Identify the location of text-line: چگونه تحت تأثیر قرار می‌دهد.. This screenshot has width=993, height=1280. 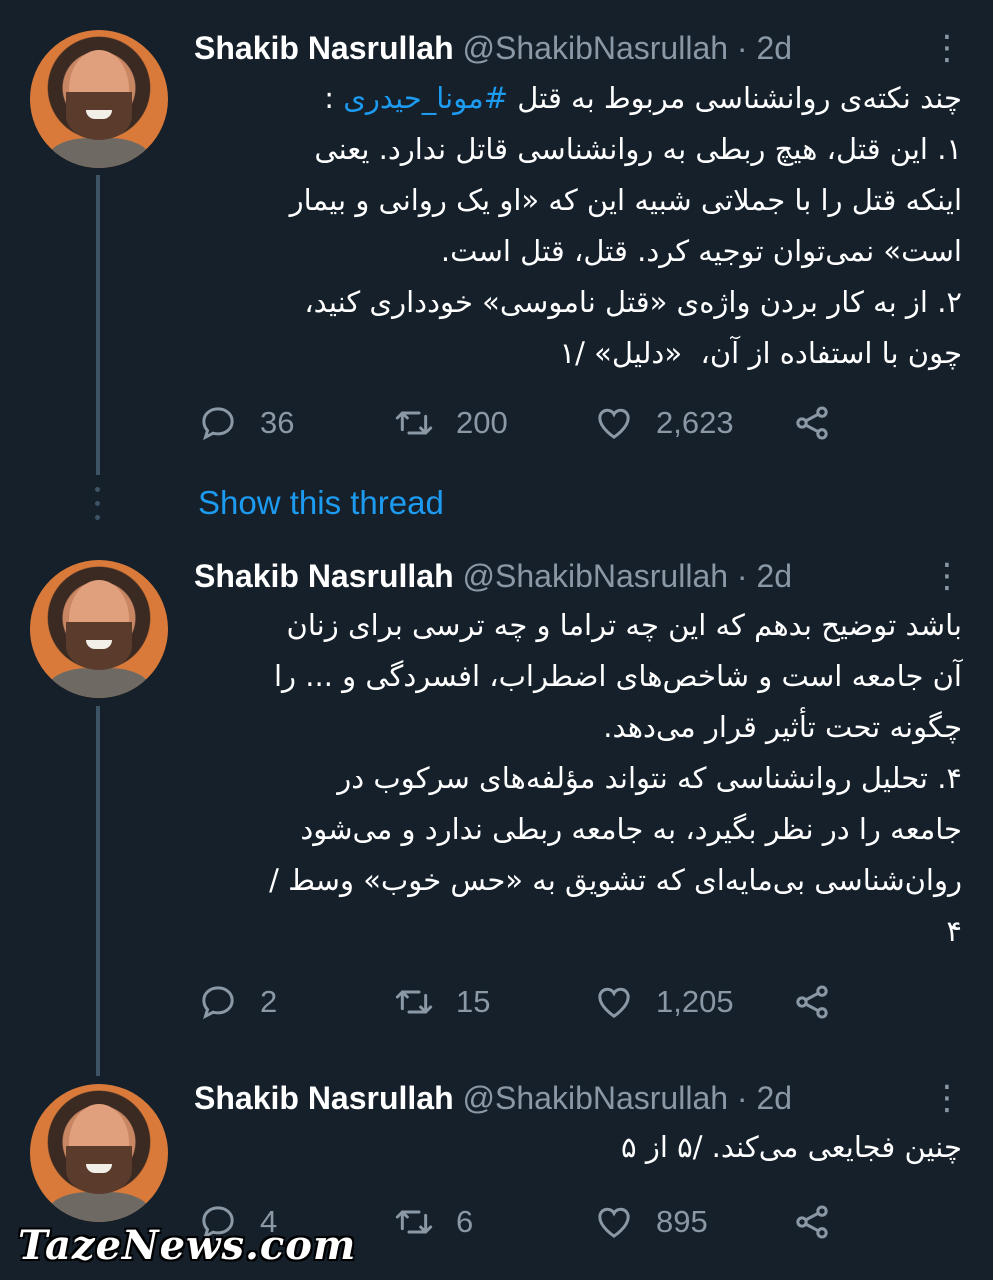
(782, 727).